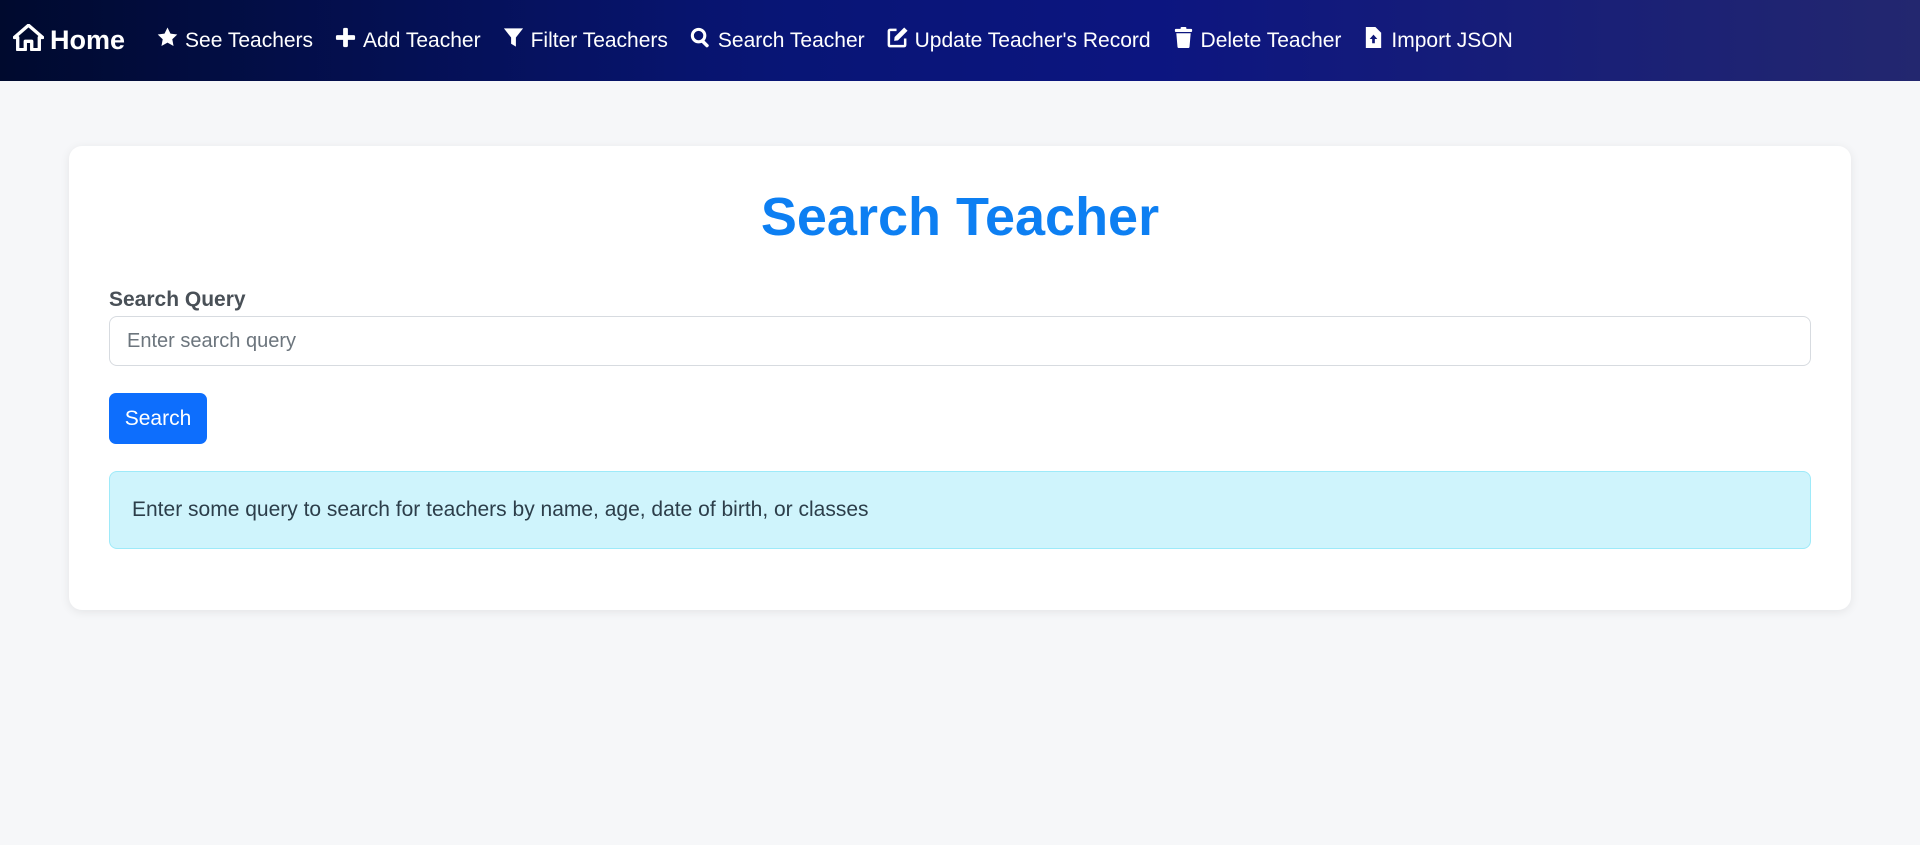 This screenshot has height=845, width=1920. I want to click on search-button: Search, so click(158, 418).